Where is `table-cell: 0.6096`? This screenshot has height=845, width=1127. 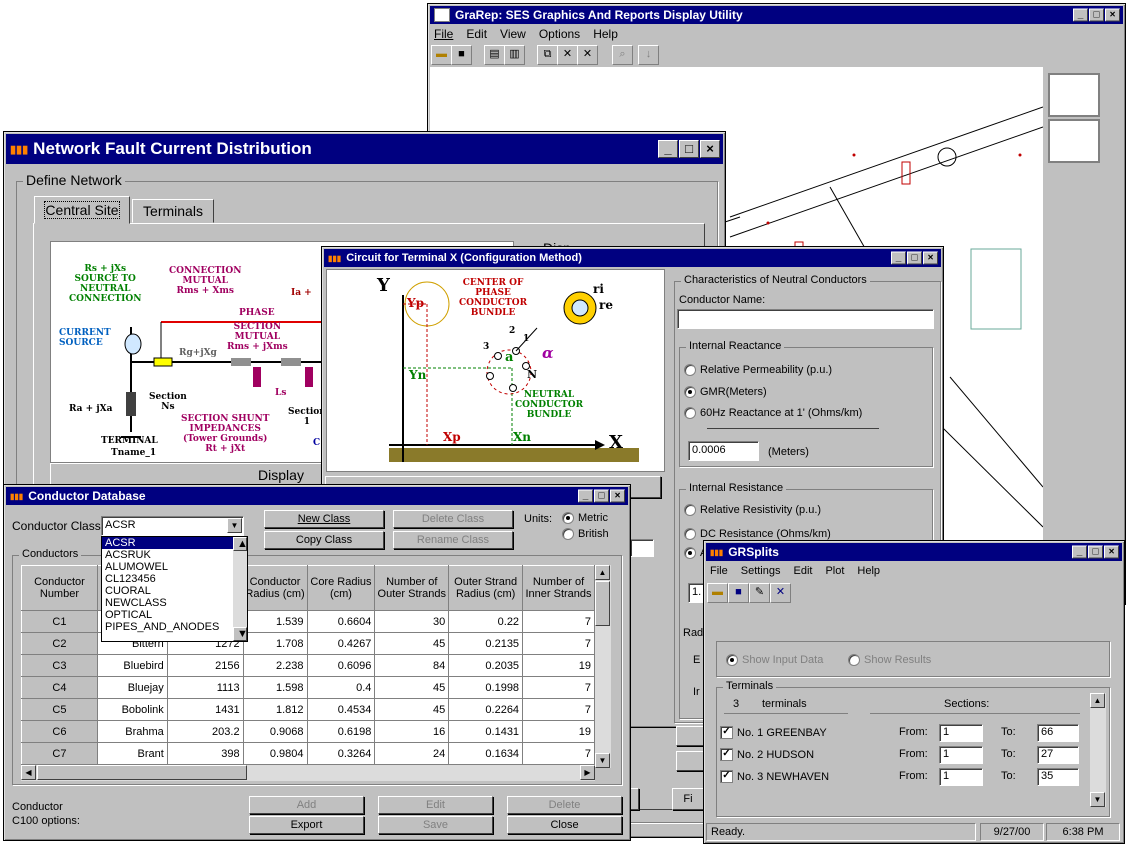
table-cell: 0.6096 is located at coordinates (341, 665).